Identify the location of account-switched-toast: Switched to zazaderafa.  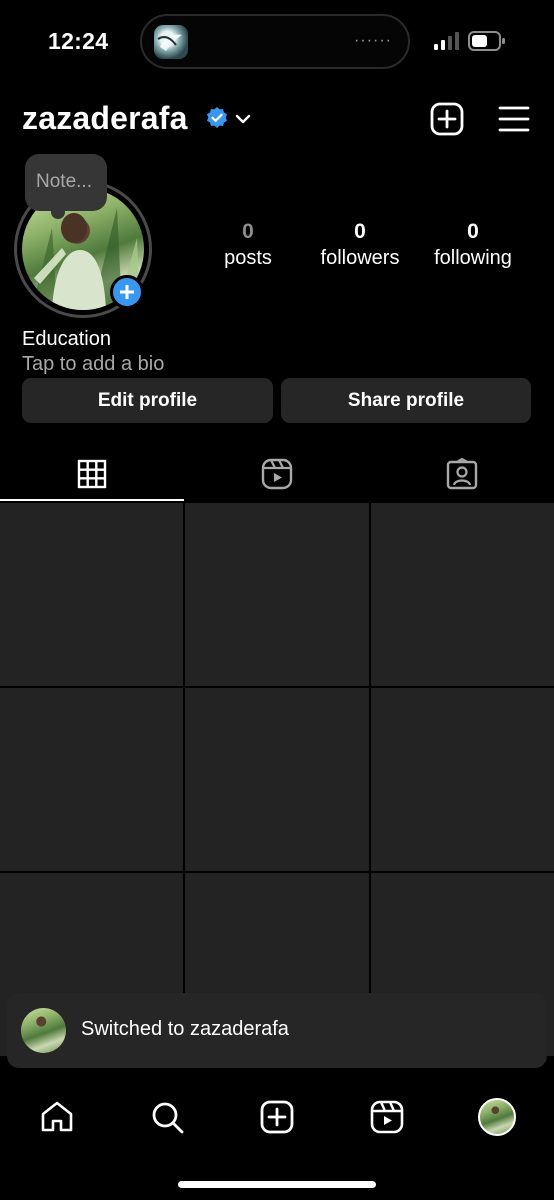
(277, 1030).